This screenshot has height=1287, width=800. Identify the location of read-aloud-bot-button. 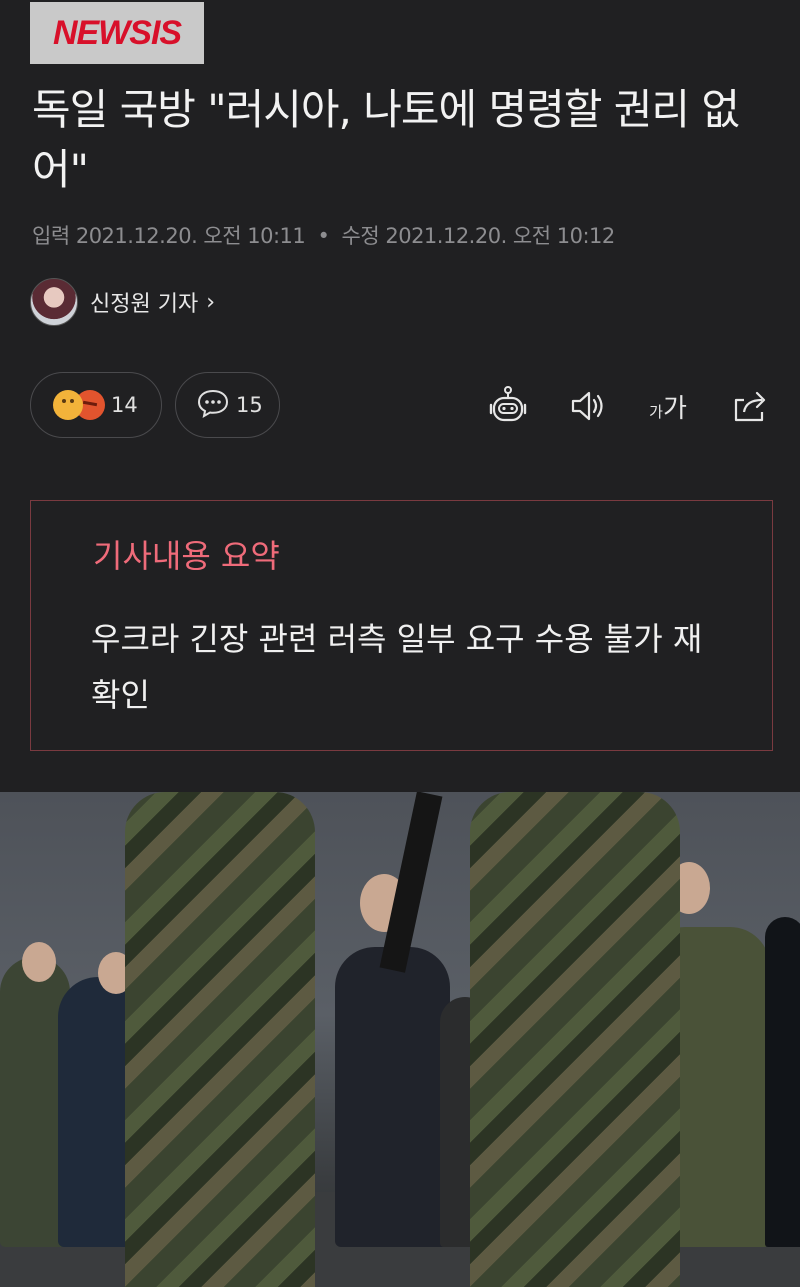
(508, 406).